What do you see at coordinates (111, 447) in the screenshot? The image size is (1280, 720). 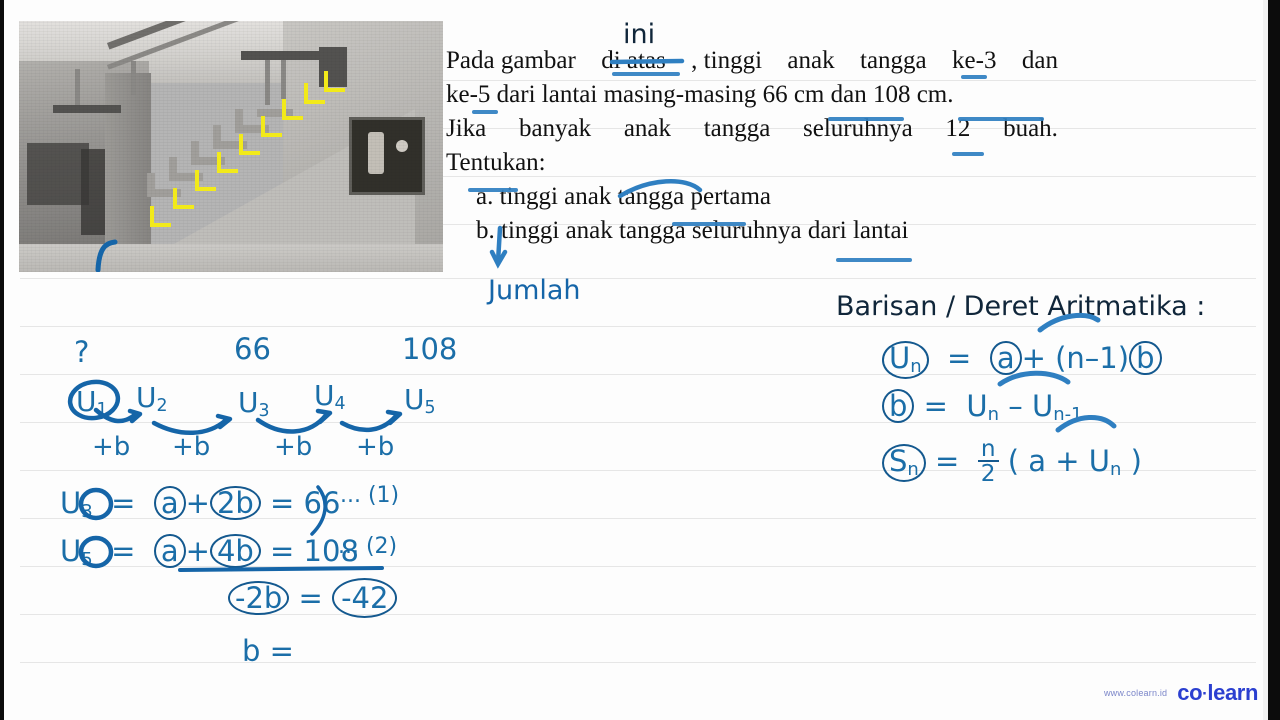 I see `sequence-step-1: +b` at bounding box center [111, 447].